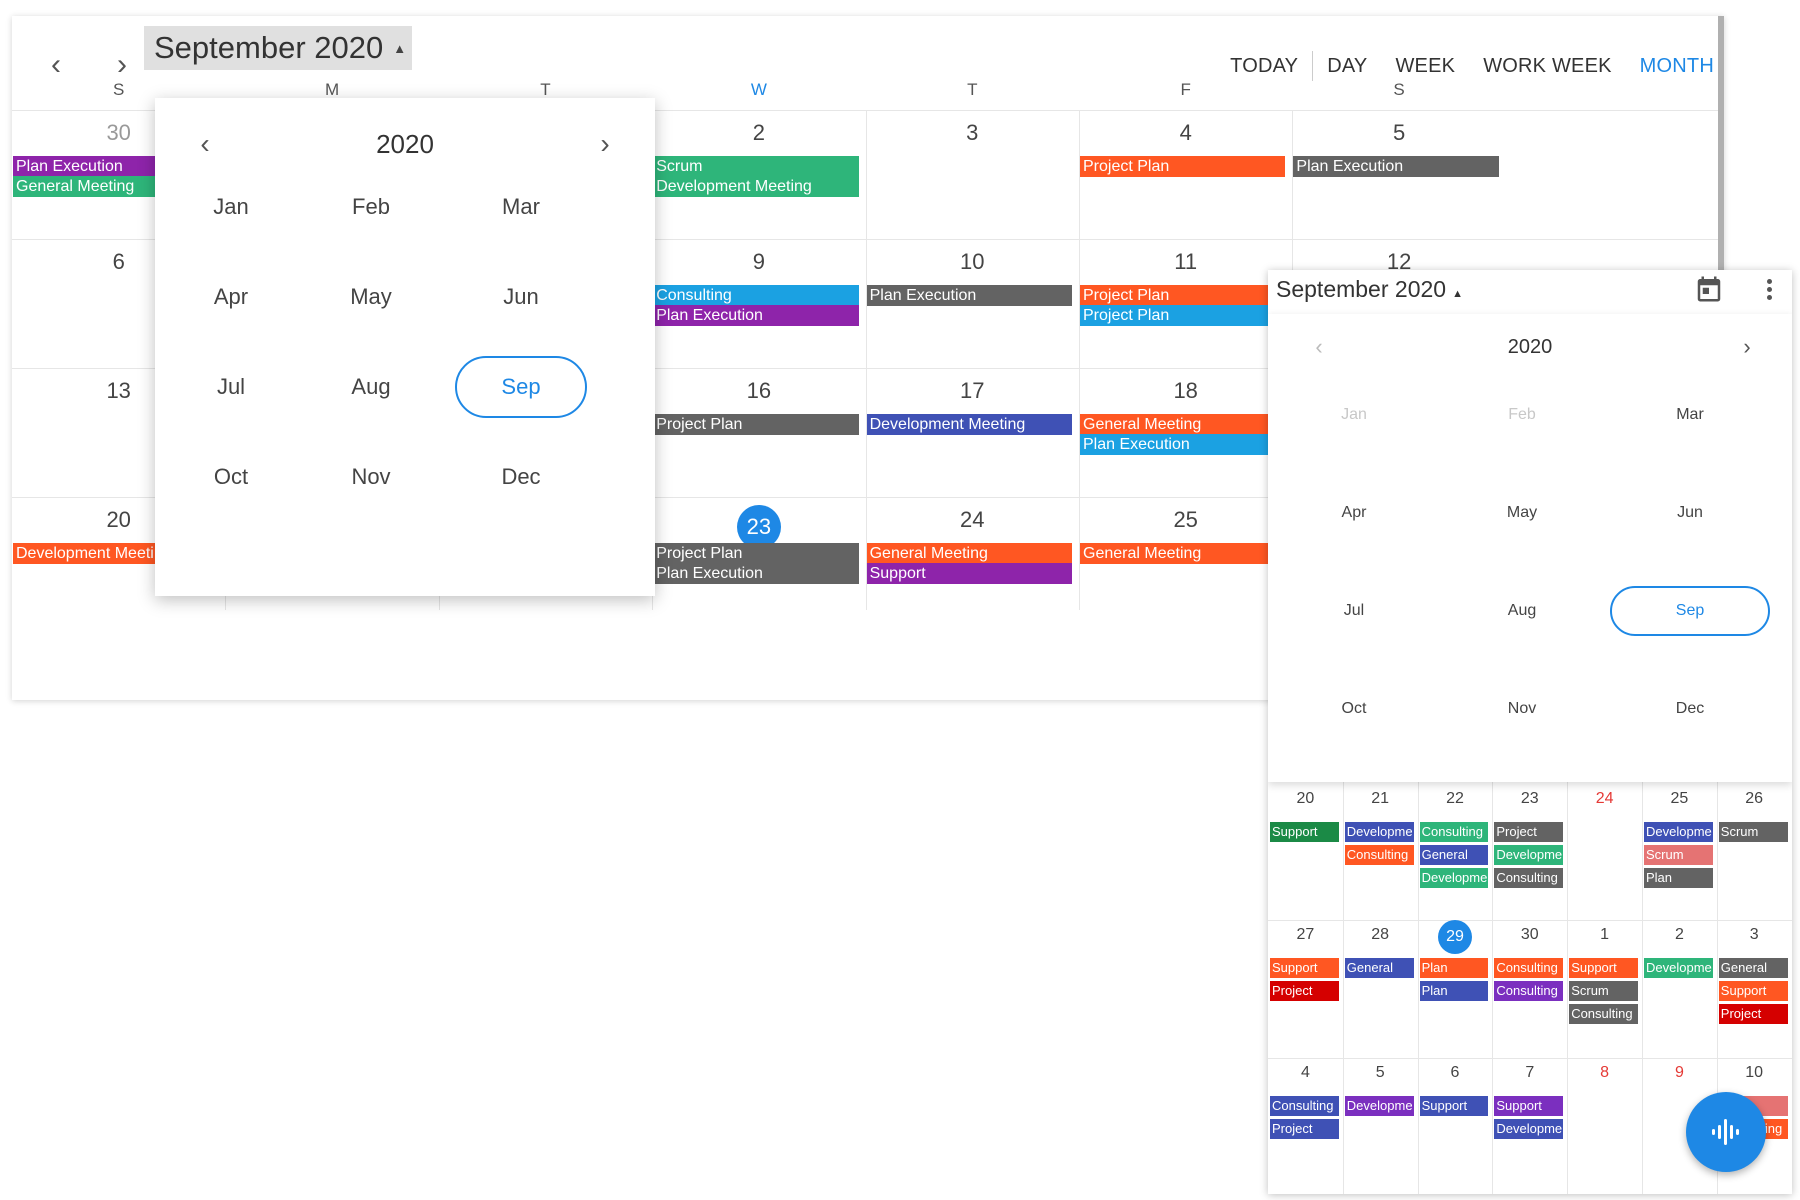 The image size is (1800, 1200). I want to click on date-number: 27, so click(1305, 935).